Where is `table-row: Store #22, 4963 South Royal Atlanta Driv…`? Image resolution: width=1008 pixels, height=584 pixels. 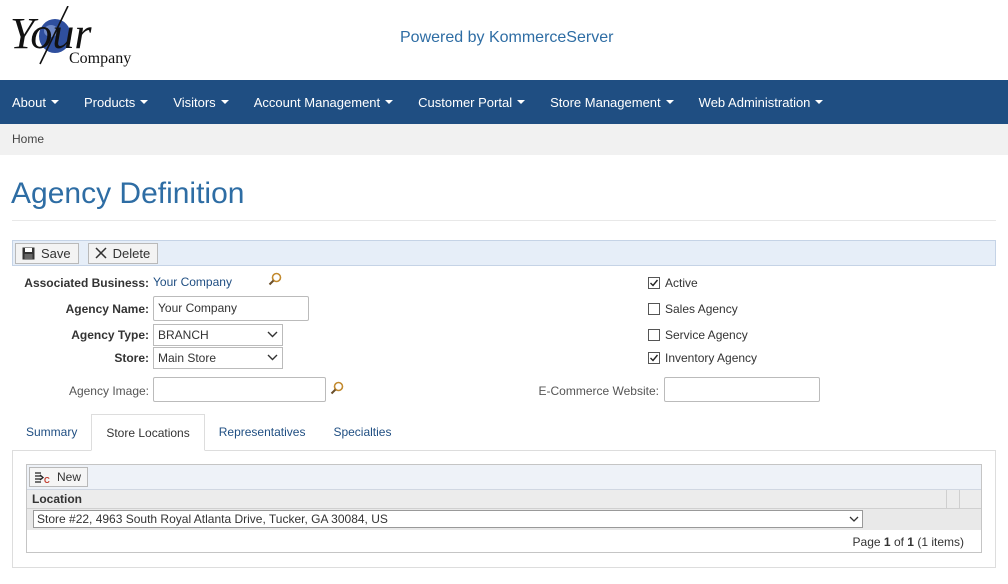
table-row: Store #22, 4963 South Royal Atlanta Driv… is located at coordinates (504, 519).